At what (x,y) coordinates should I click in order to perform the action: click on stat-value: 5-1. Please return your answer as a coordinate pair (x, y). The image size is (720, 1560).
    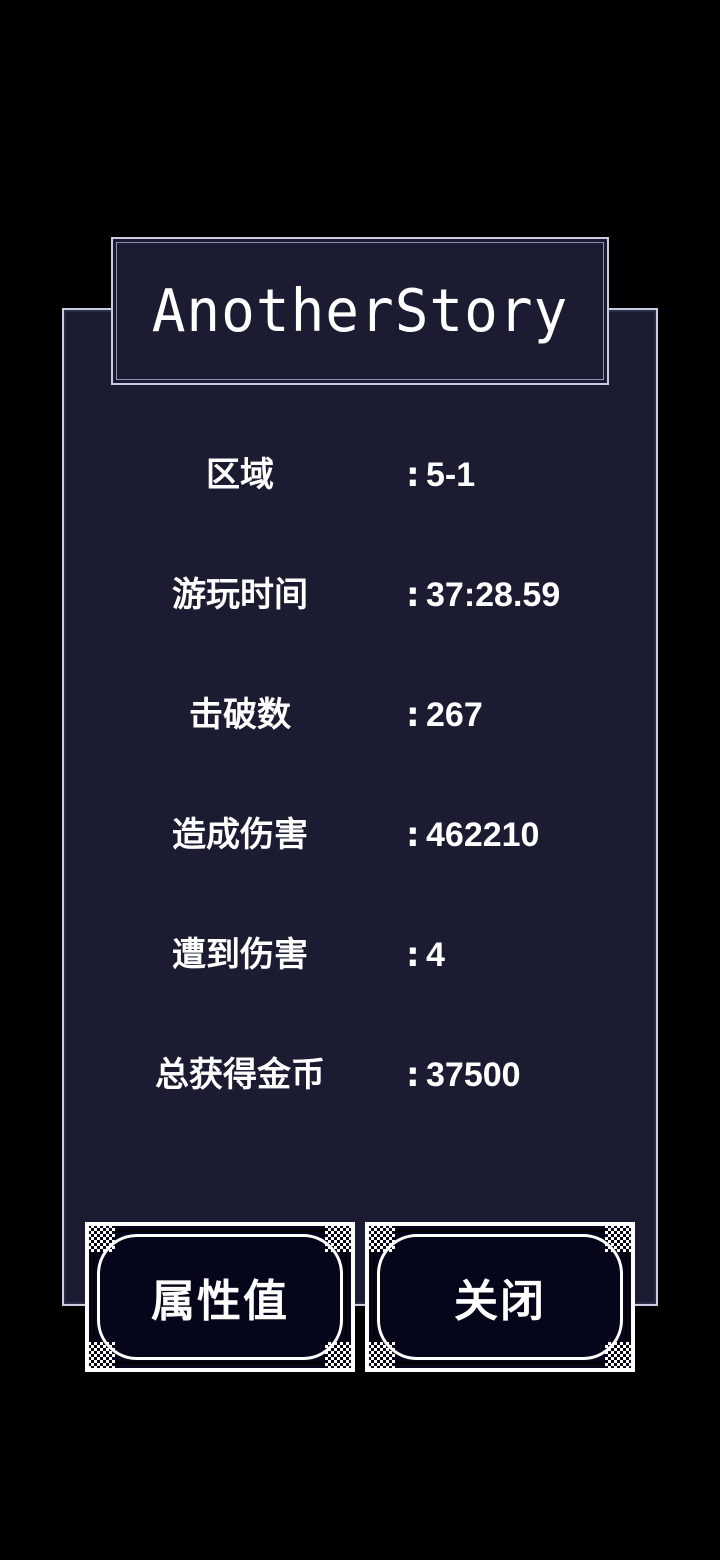
    Looking at the image, I should click on (451, 475).